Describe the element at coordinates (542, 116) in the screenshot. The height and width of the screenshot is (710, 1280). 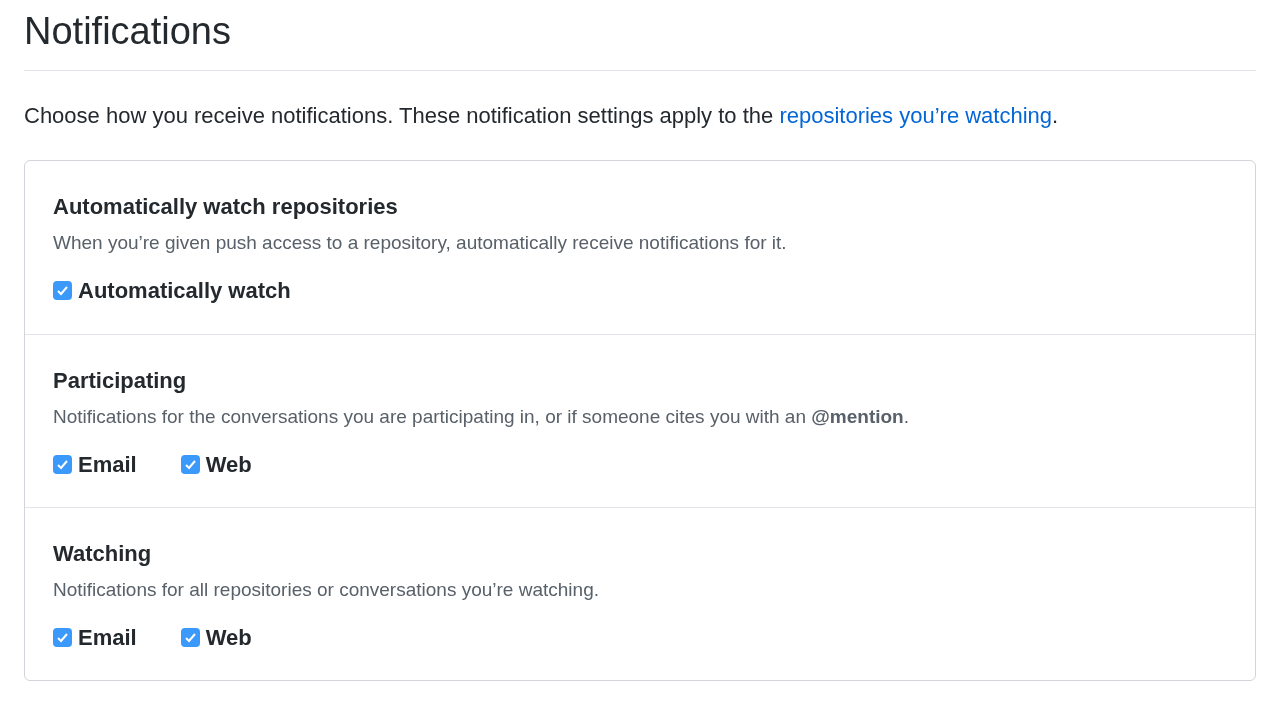
I see `intro-text: Choose how you receive notifications. These notification settings apply to the repositories you’re watching.` at that location.